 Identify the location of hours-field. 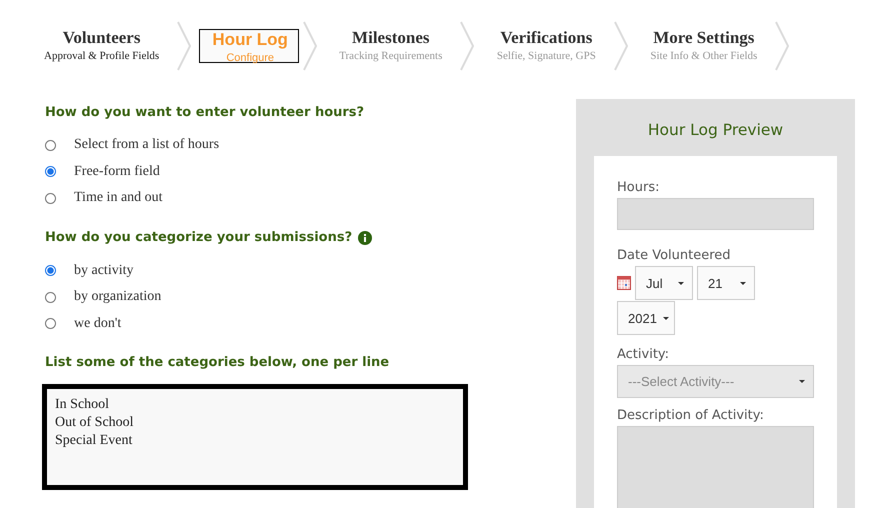
(715, 214).